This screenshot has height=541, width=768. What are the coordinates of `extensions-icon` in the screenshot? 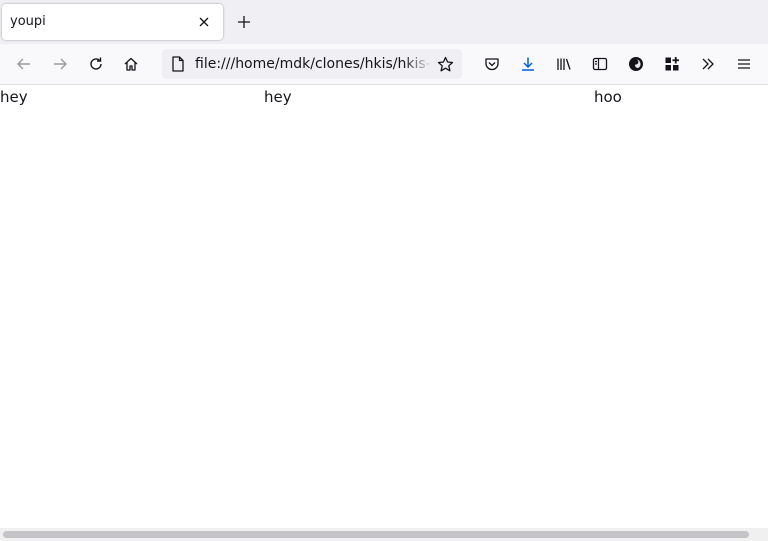 It's located at (672, 64).